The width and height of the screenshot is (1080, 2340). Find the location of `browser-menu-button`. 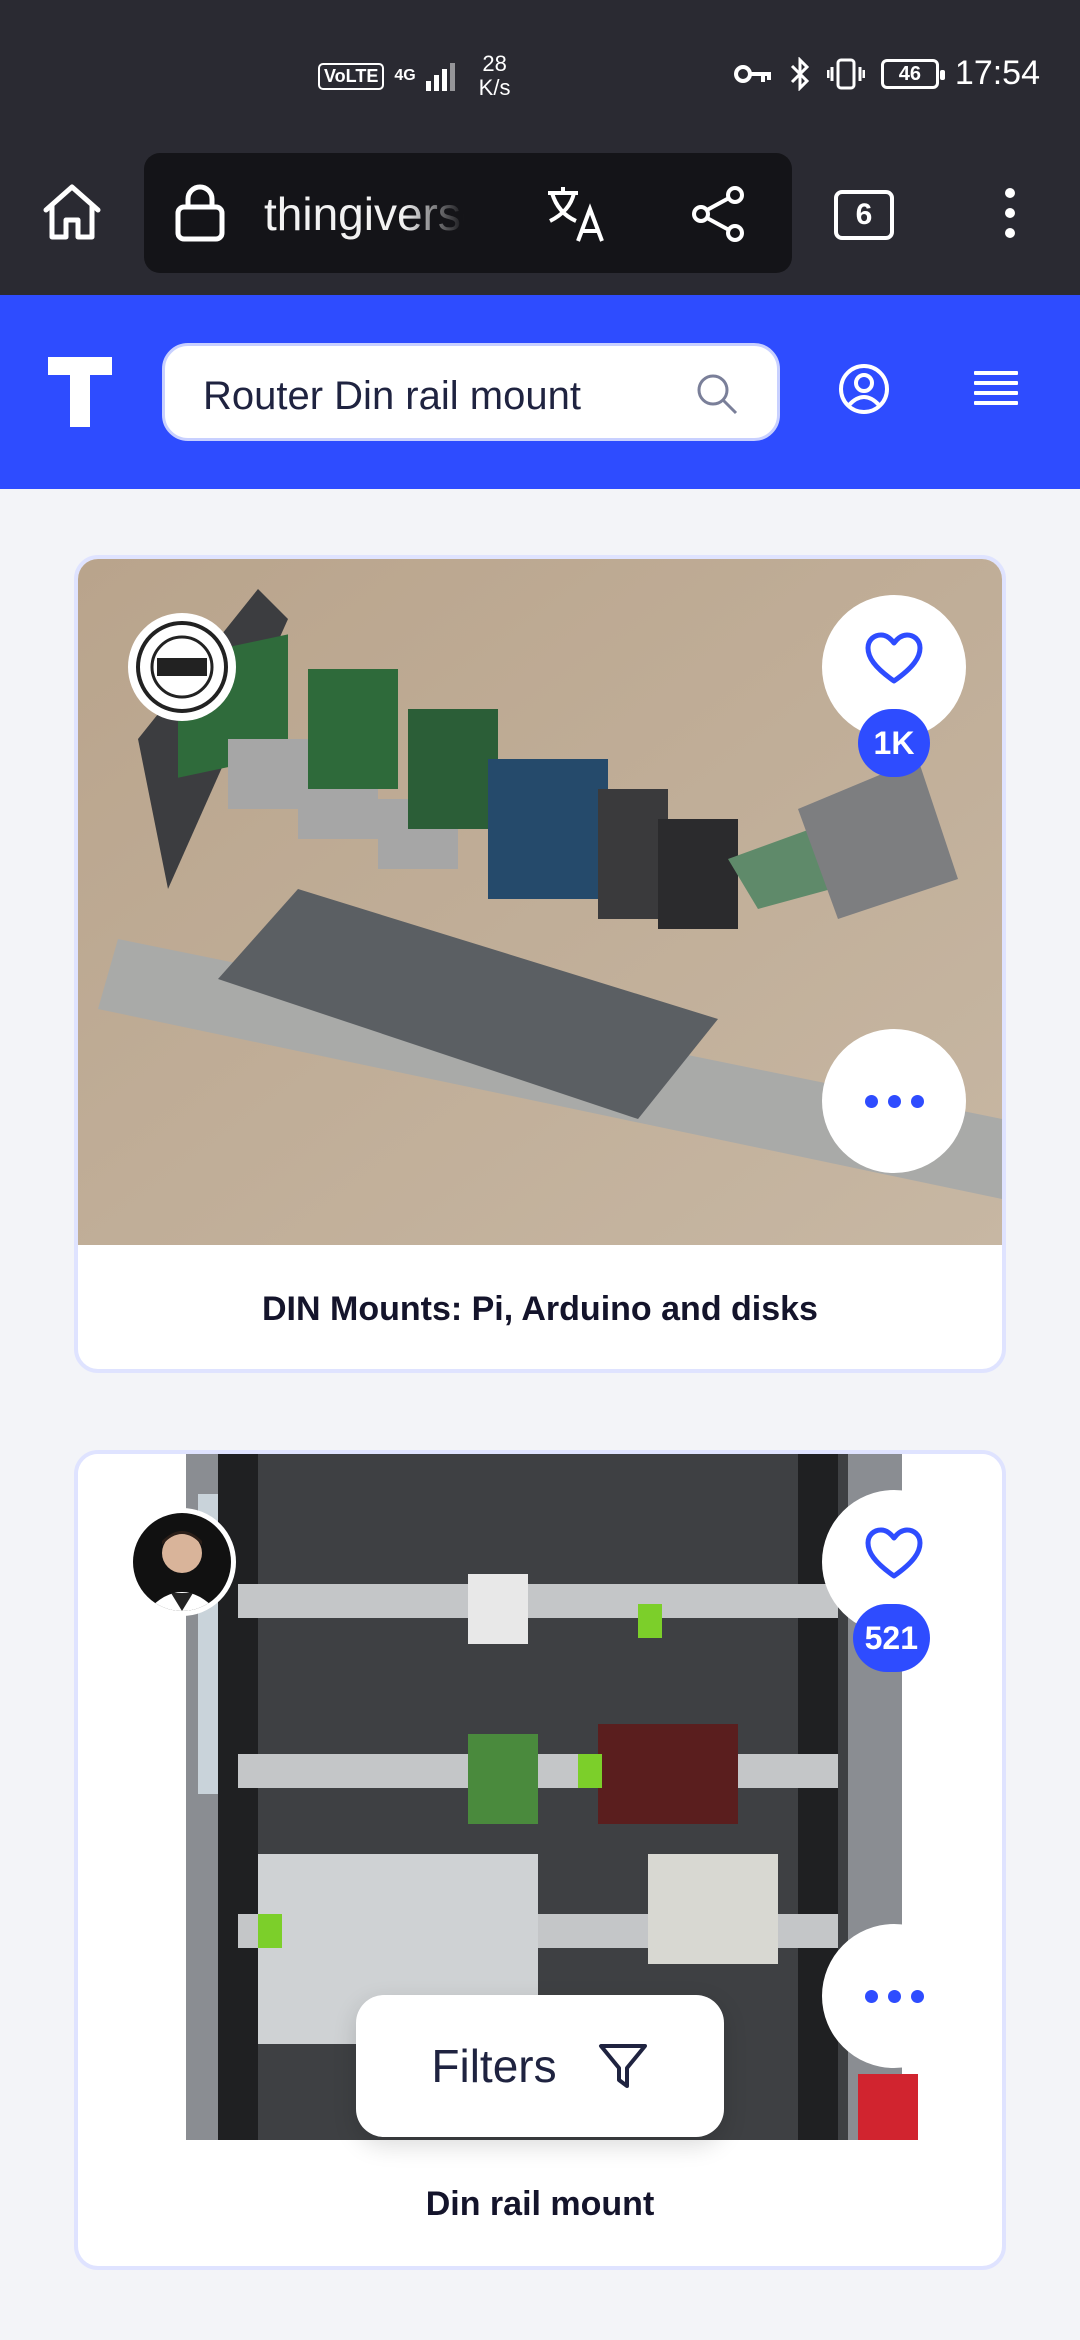

browser-menu-button is located at coordinates (1010, 215).